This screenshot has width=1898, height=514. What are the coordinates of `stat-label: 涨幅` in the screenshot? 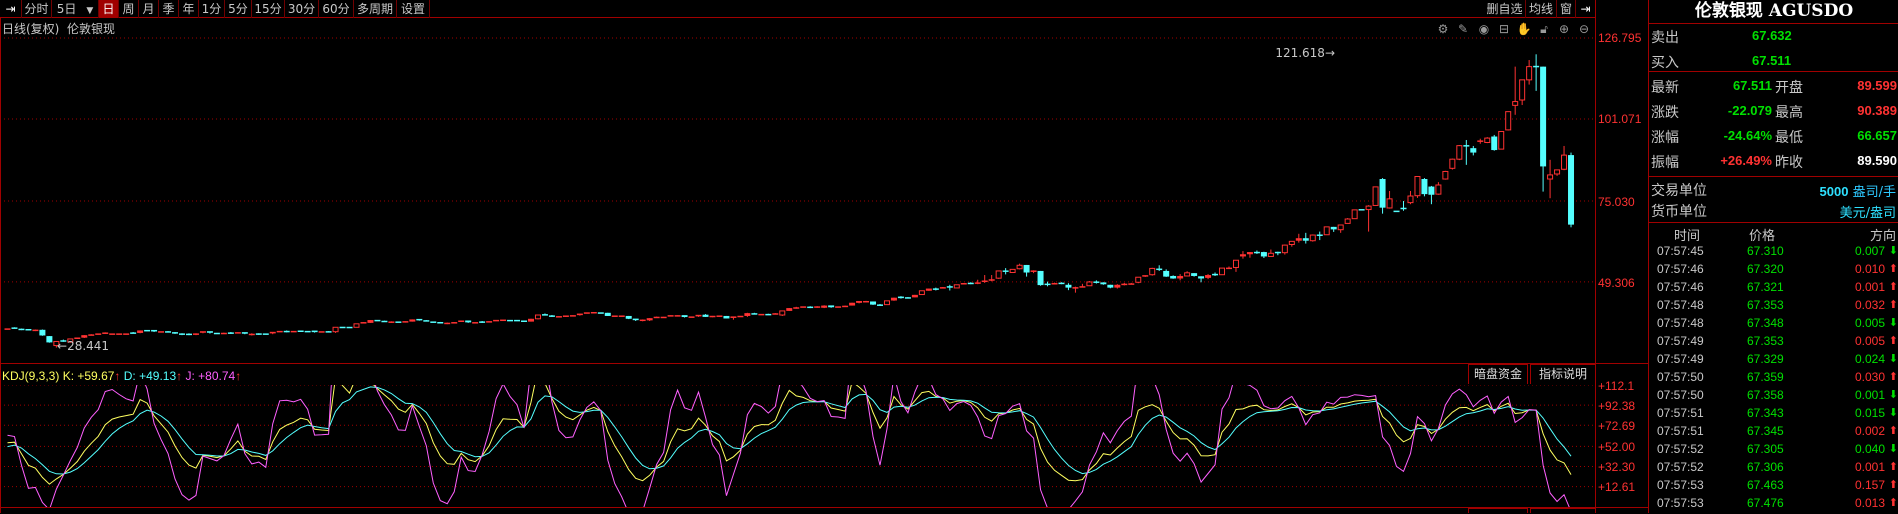 It's located at (1665, 138).